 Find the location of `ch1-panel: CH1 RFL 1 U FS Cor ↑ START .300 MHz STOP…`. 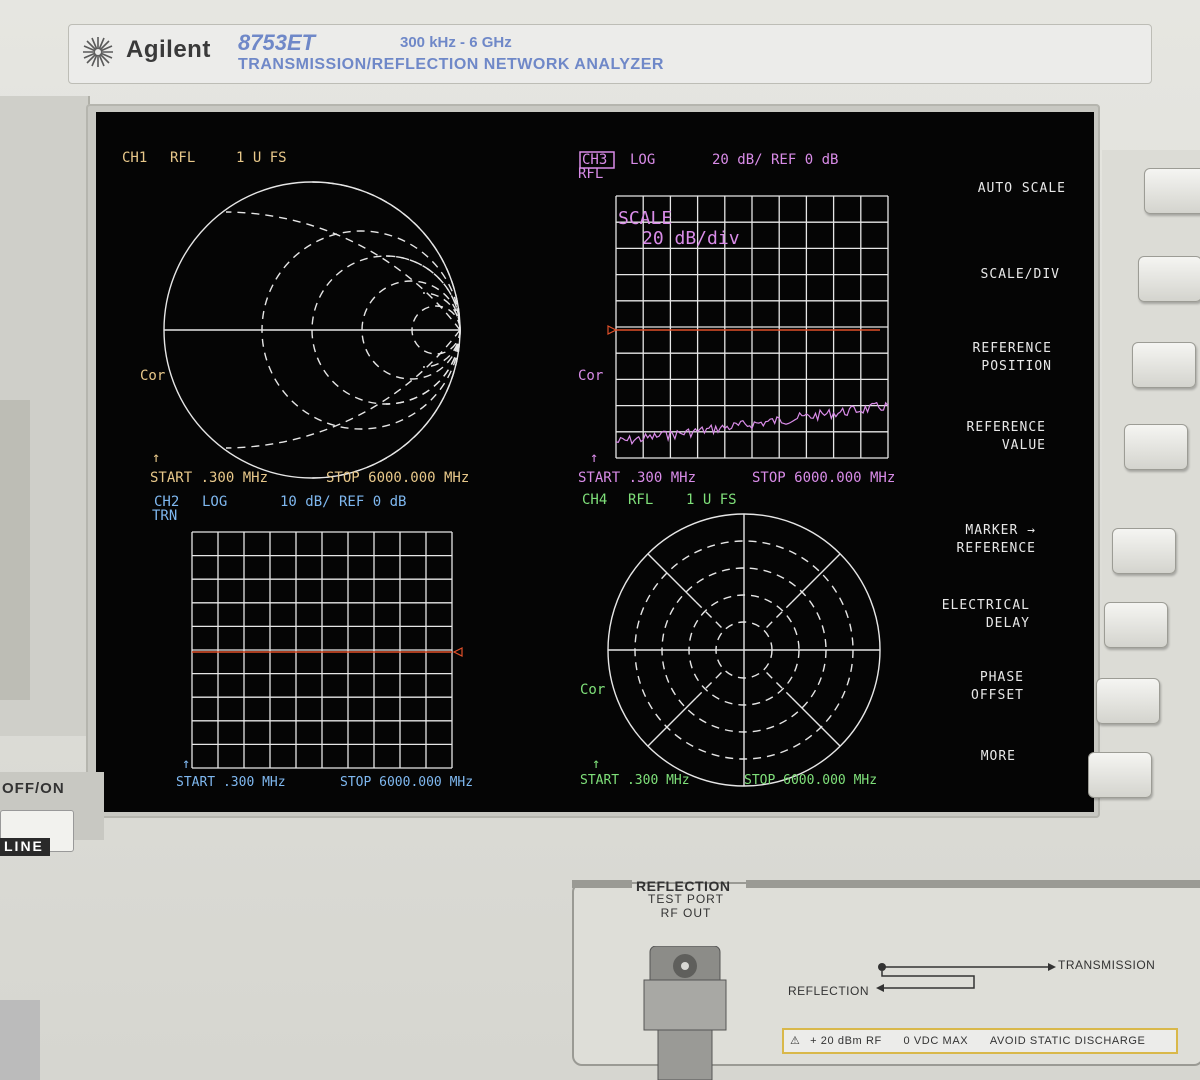

ch1-panel: CH1 RFL 1 U FS Cor ↑ START .300 MHz STOP… is located at coordinates (295, 318).